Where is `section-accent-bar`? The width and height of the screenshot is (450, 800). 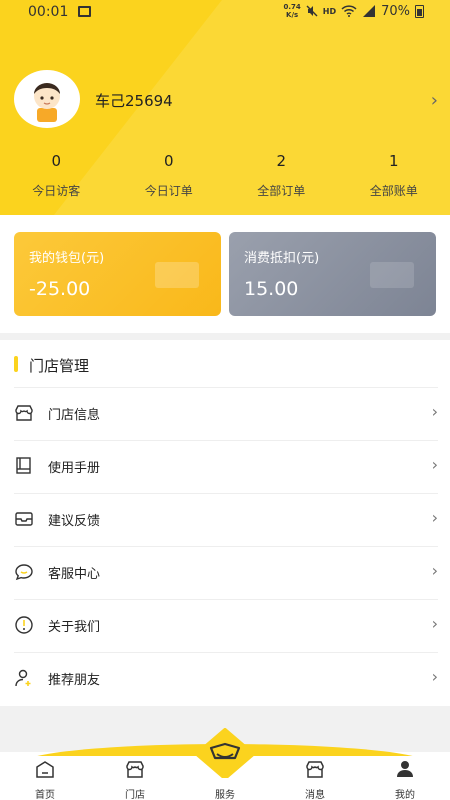
section-accent-bar is located at coordinates (16, 364).